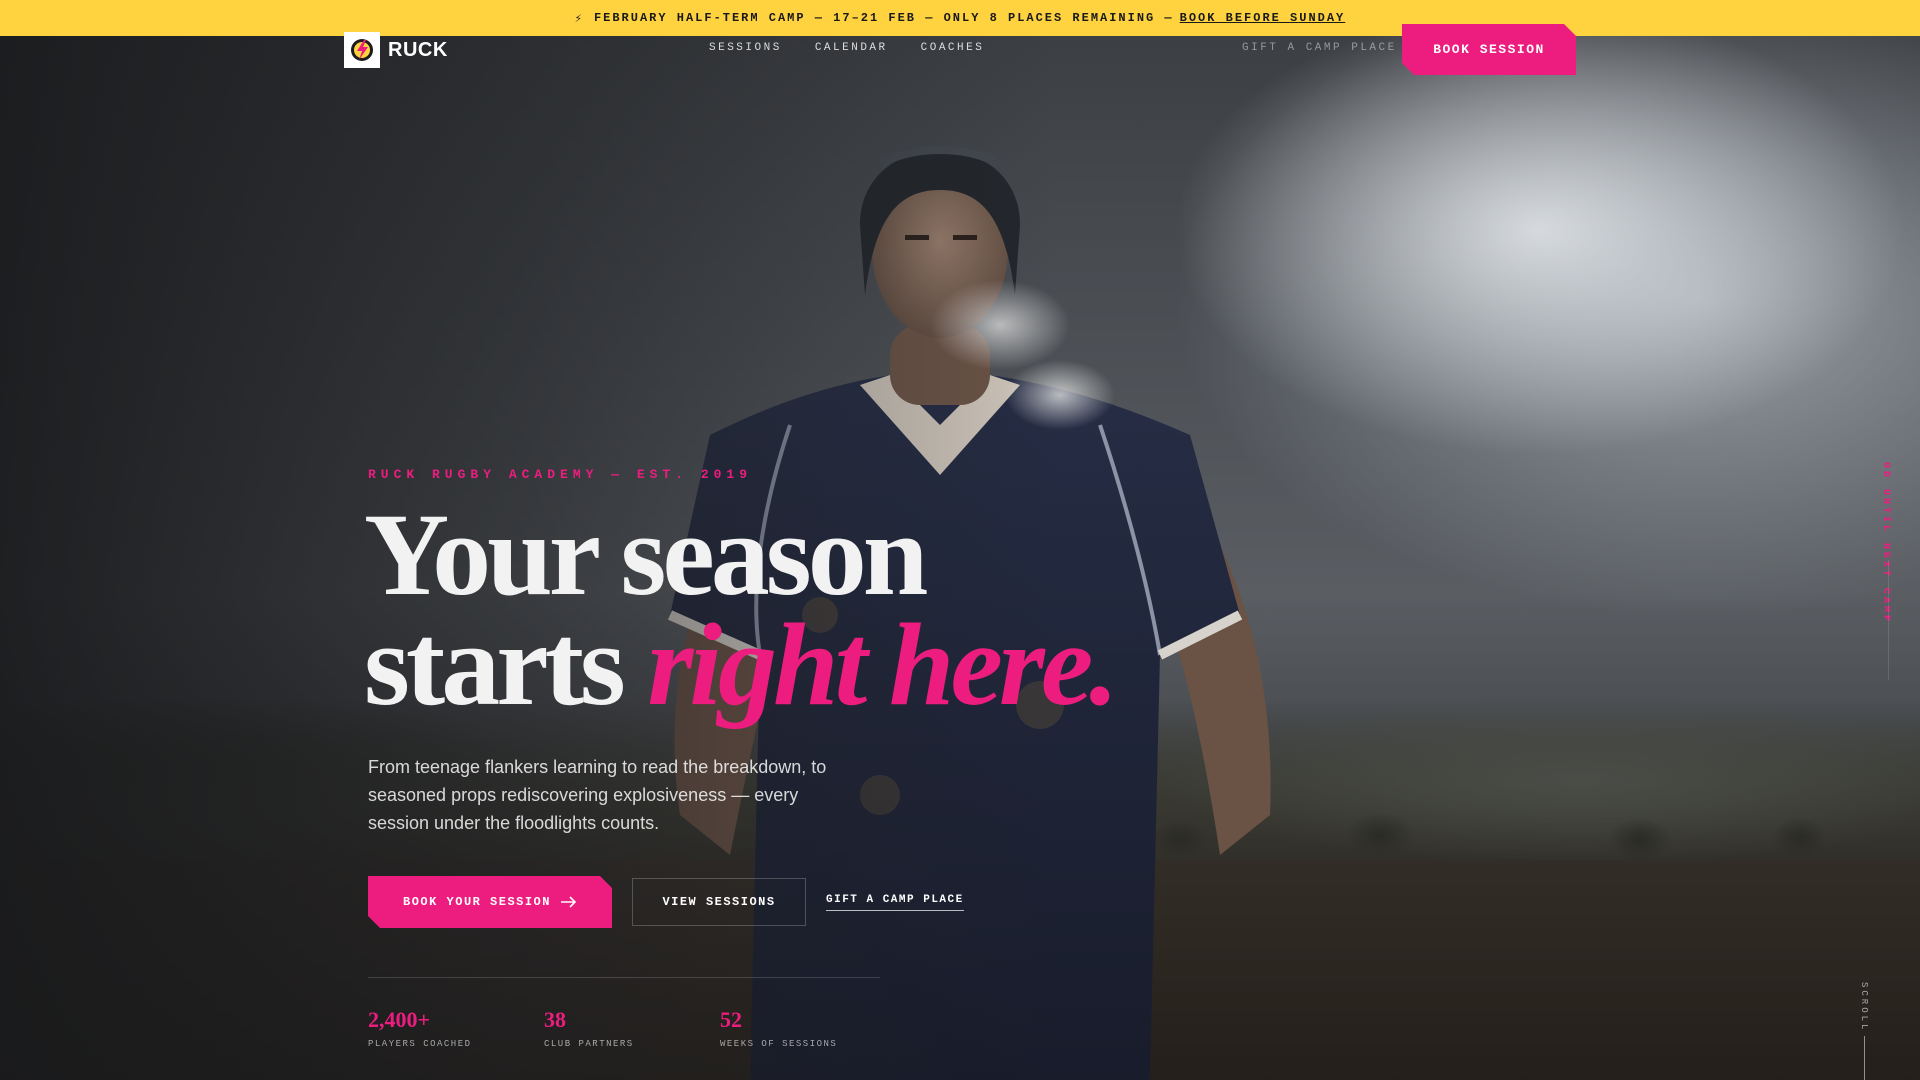 The width and height of the screenshot is (1920, 1080). Describe the element at coordinates (569, 902) in the screenshot. I see `arrow-right-icon` at that location.